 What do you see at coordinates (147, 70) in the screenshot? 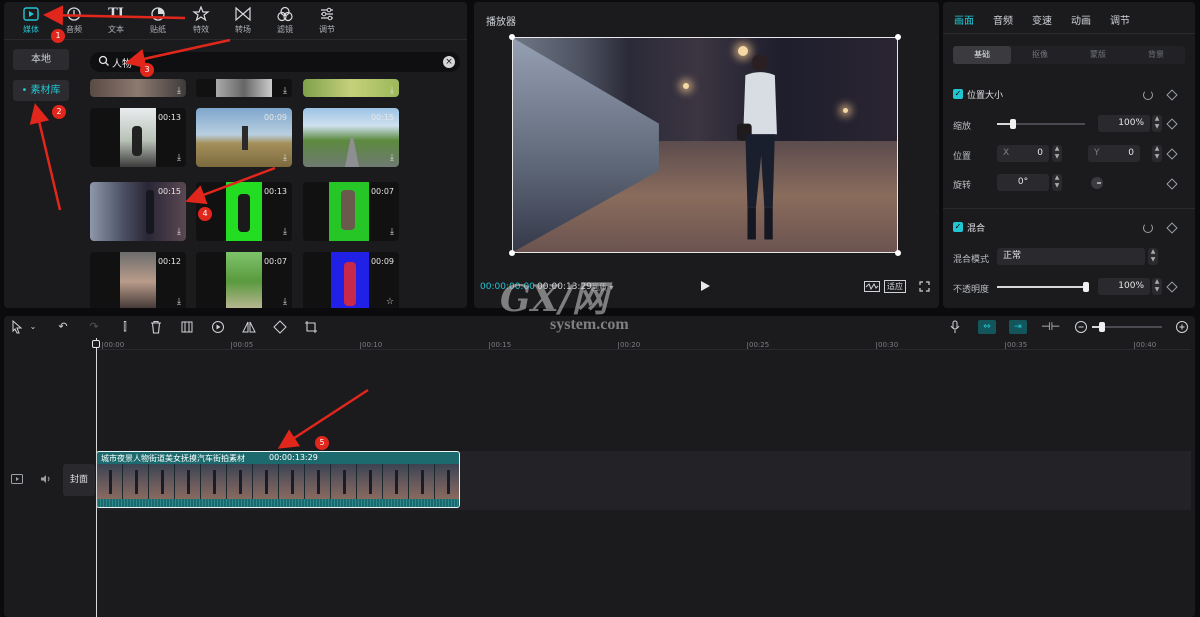
I see `annotation-marker: 3` at bounding box center [147, 70].